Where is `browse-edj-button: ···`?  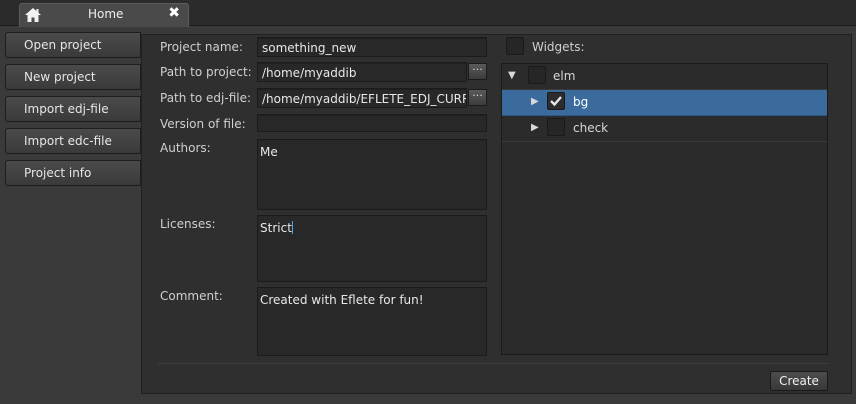
browse-edj-button: ··· is located at coordinates (477, 97).